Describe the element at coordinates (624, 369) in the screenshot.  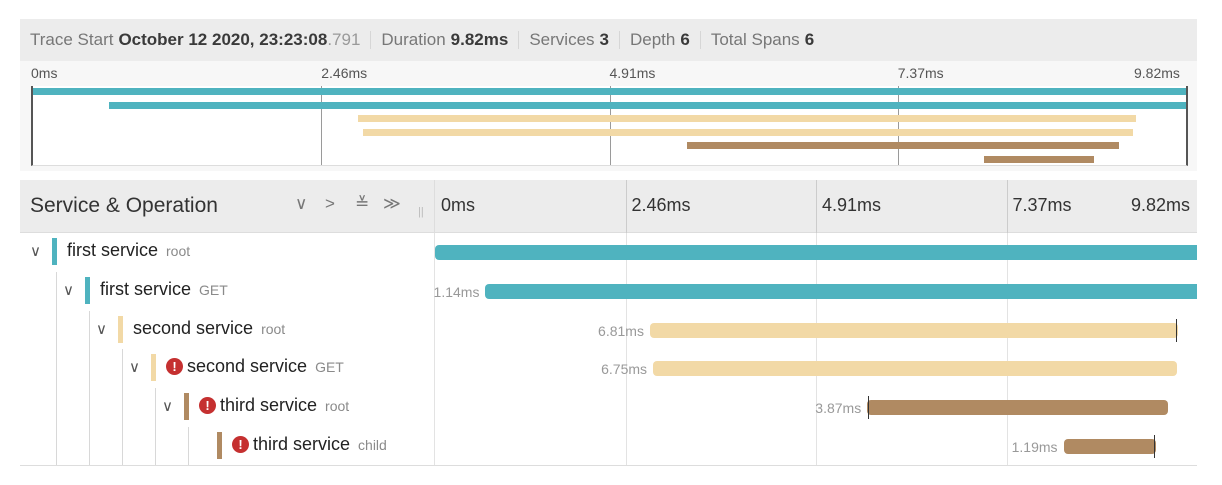
I see `span-duration-label: 6.75ms` at that location.